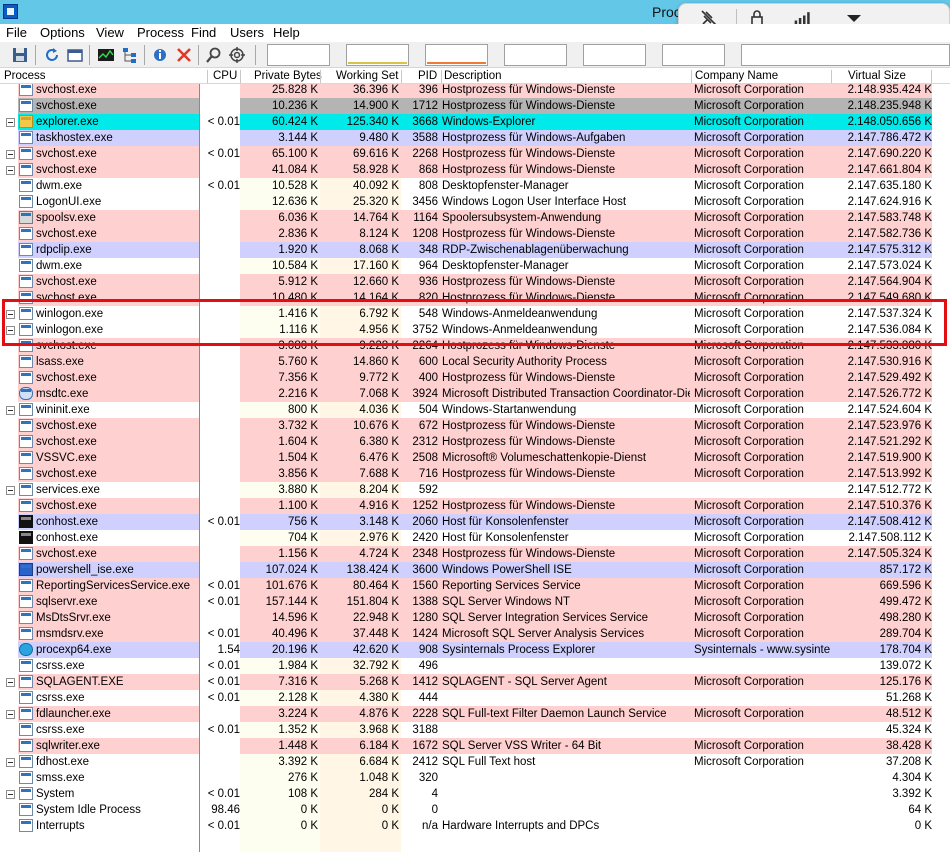 Image resolution: width=950 pixels, height=852 pixels. I want to click on tree-icon, so click(130, 55).